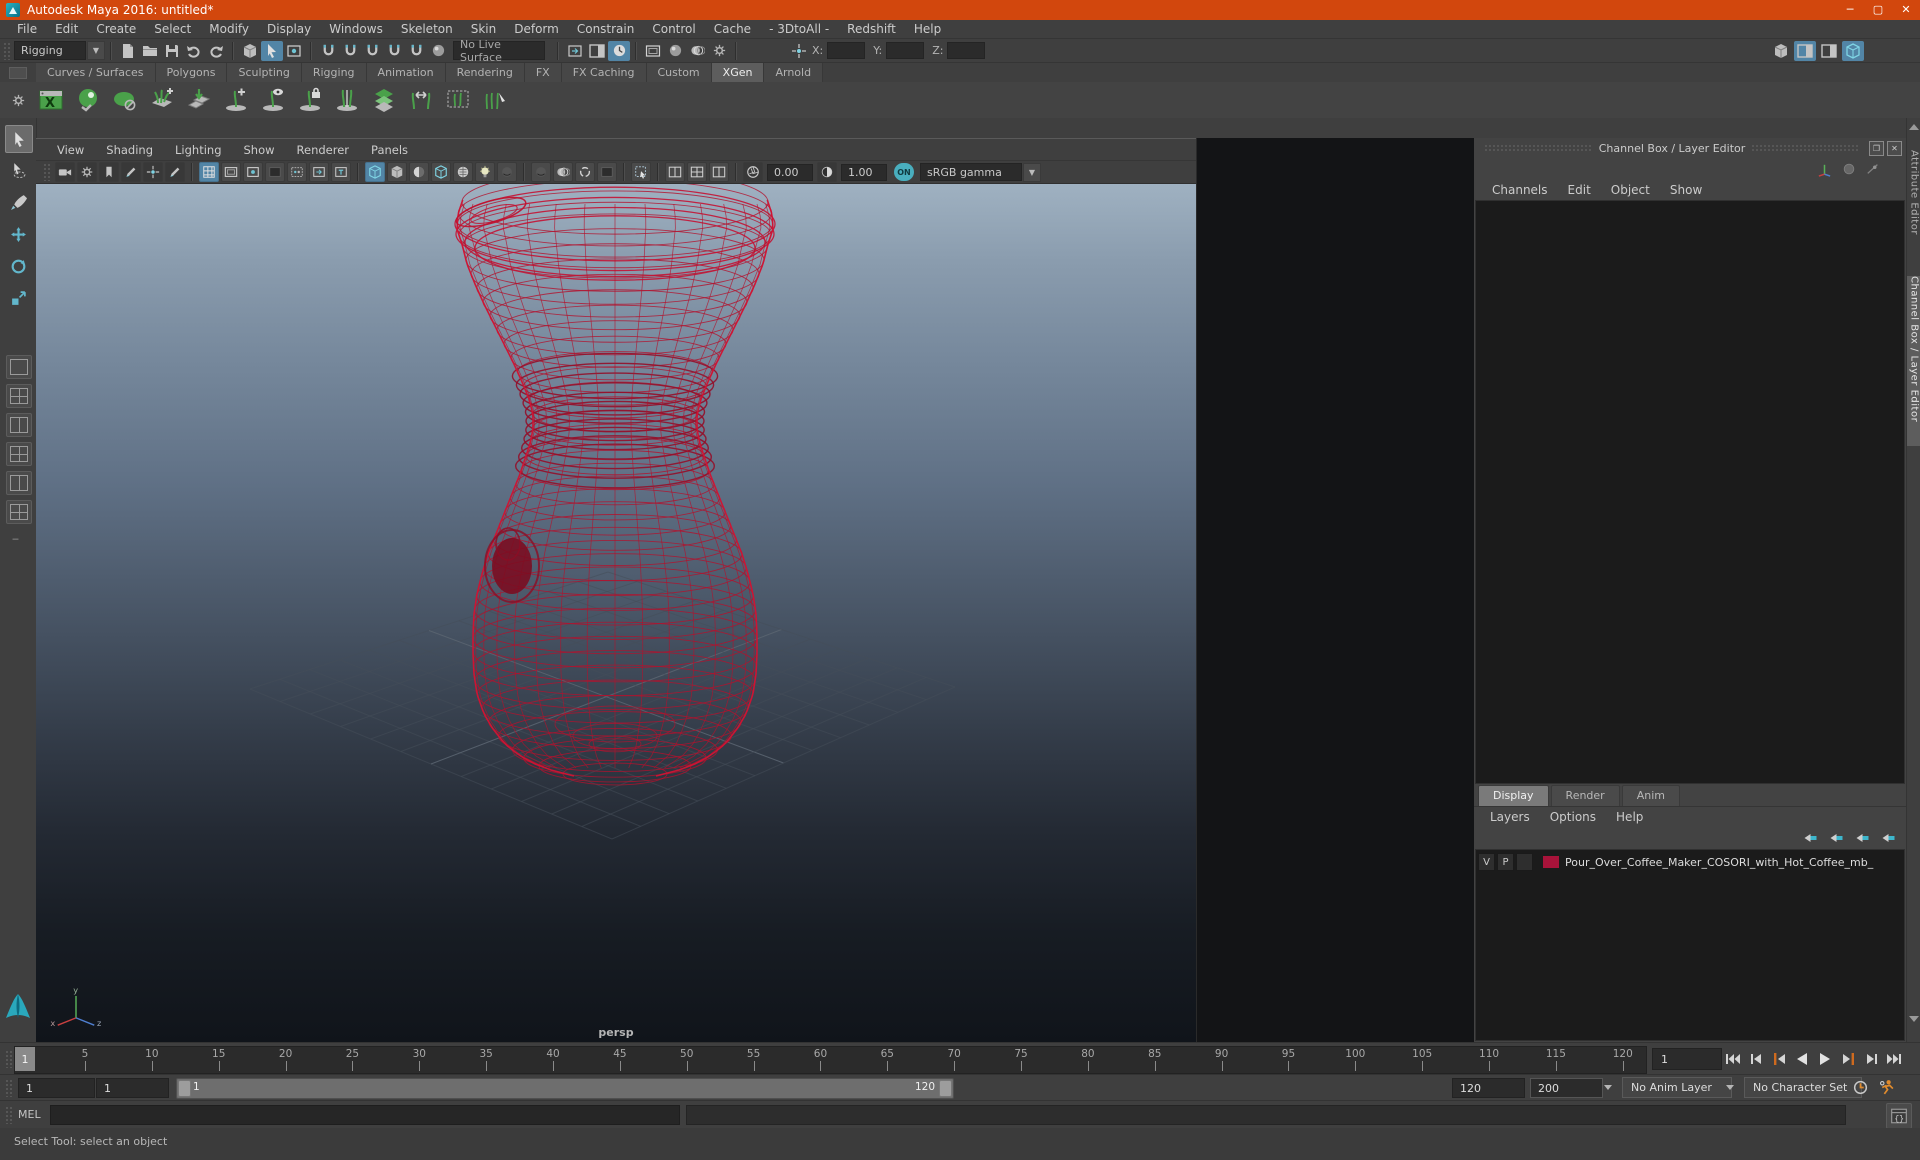 This screenshot has width=1920, height=1160. I want to click on open-render-view-button, so click(653, 51).